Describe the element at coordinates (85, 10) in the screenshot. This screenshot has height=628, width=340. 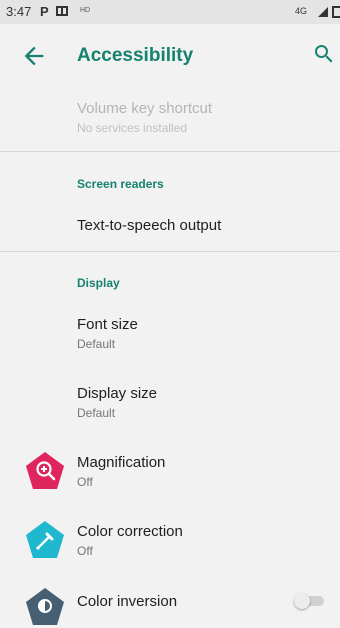
I see `hd-icon: HD` at that location.